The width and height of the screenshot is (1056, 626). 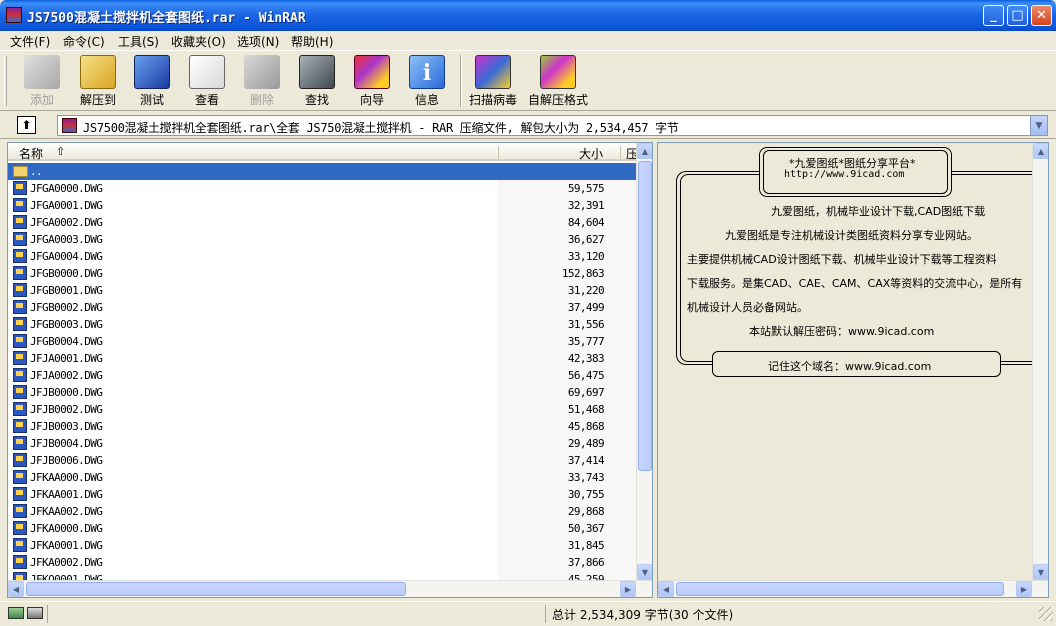 I want to click on file-size: 31,845, so click(x=586, y=545).